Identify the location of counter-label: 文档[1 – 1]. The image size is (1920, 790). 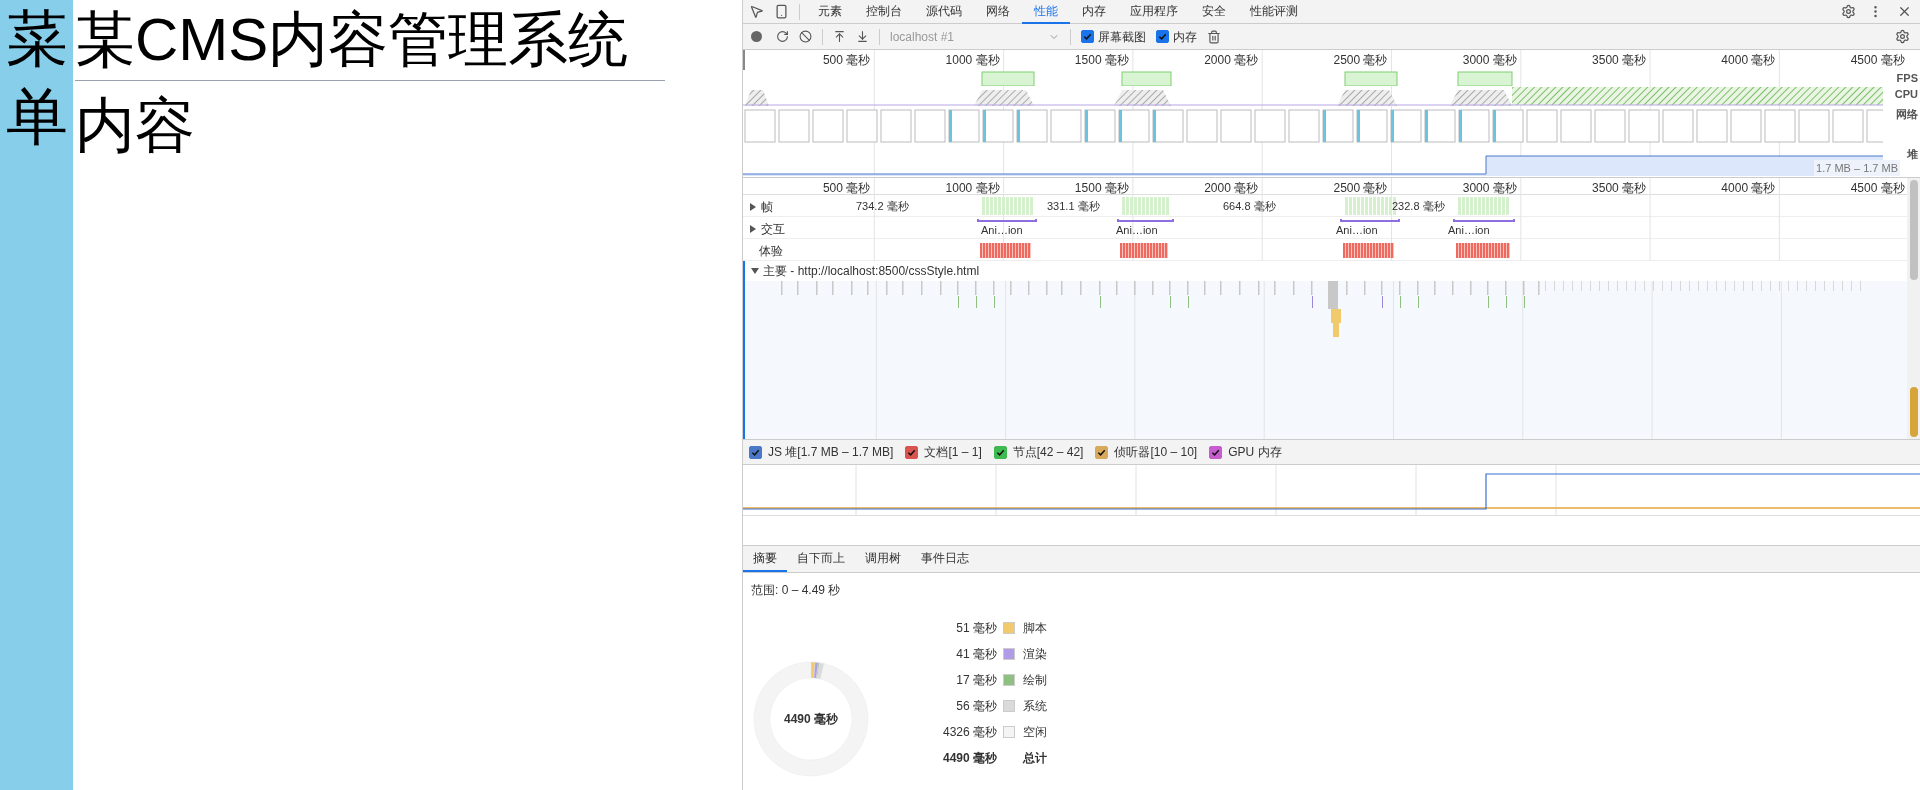
(953, 452).